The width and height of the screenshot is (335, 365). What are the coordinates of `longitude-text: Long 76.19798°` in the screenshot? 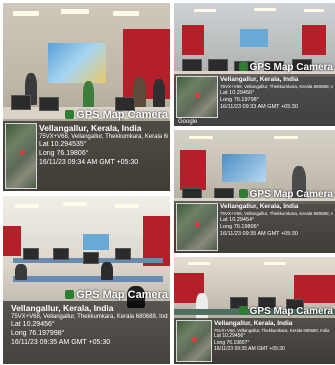 It's located at (239, 99).